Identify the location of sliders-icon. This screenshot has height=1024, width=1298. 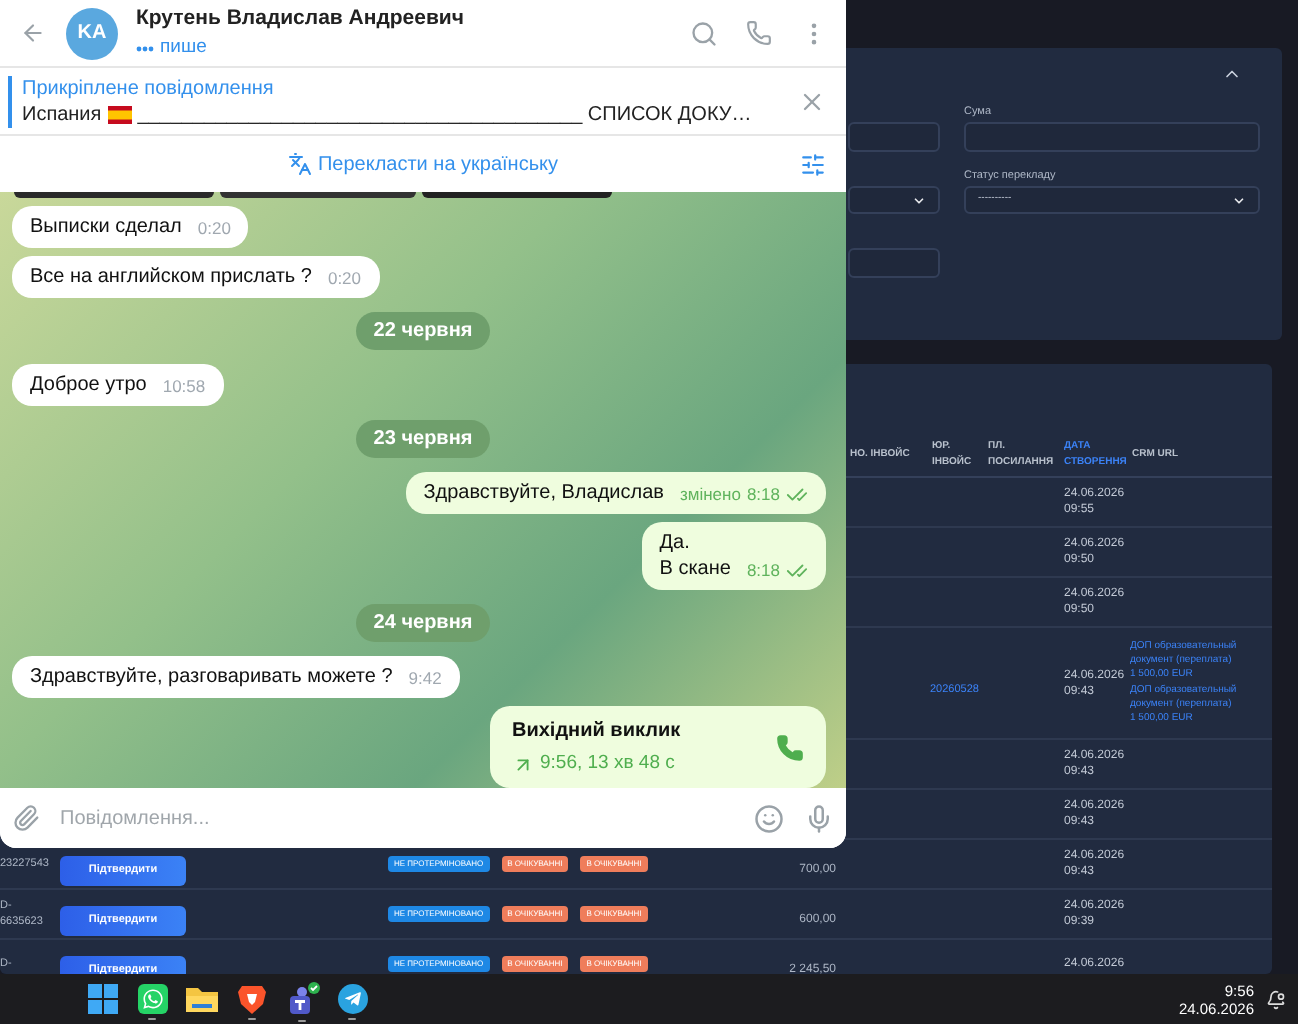
(813, 165).